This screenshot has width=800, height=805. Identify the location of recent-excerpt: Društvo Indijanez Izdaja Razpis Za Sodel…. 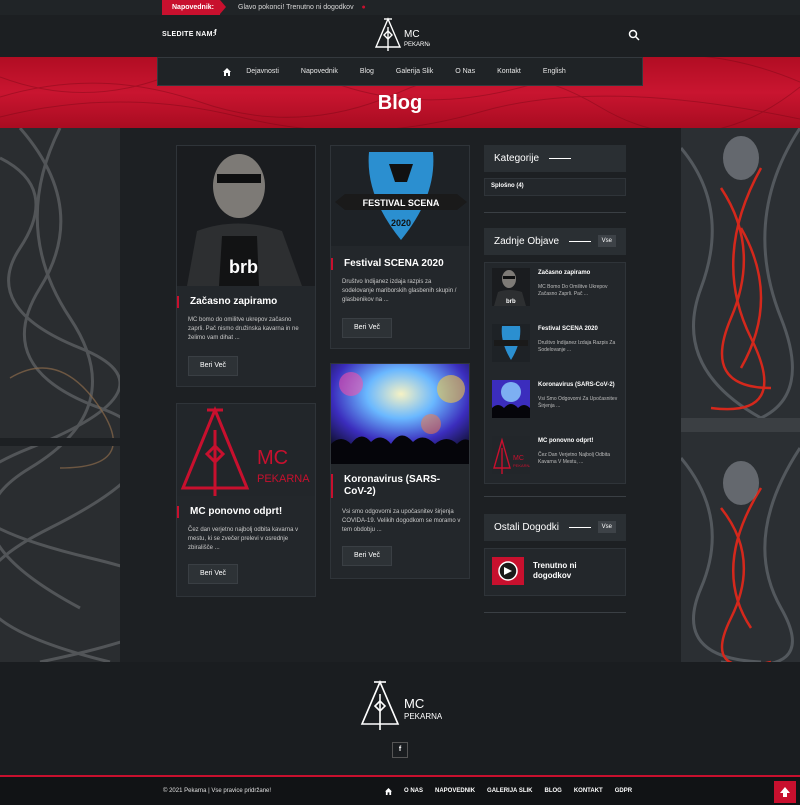
(577, 346).